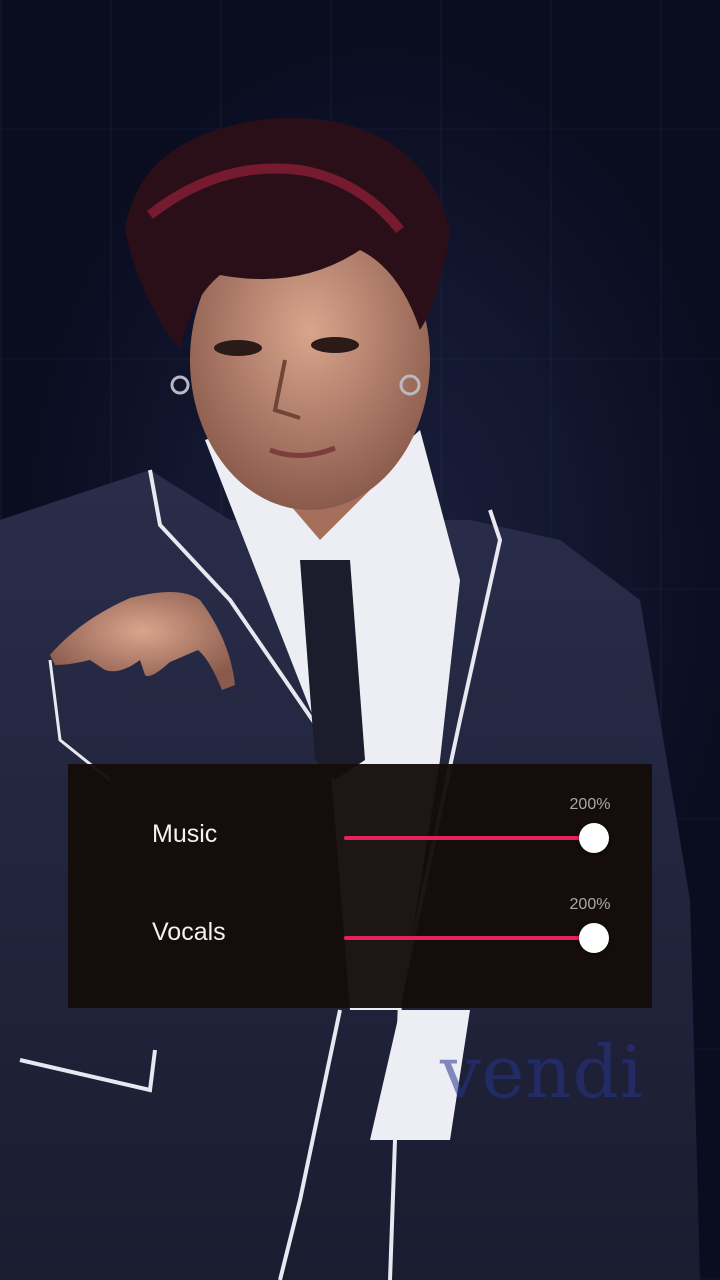  Describe the element at coordinates (469, 838) in the screenshot. I see `music-slider-fill` at that location.